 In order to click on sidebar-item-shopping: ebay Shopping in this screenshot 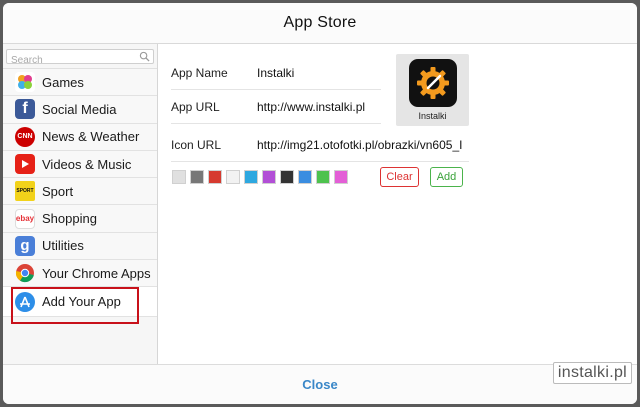, I will do `click(80, 219)`.